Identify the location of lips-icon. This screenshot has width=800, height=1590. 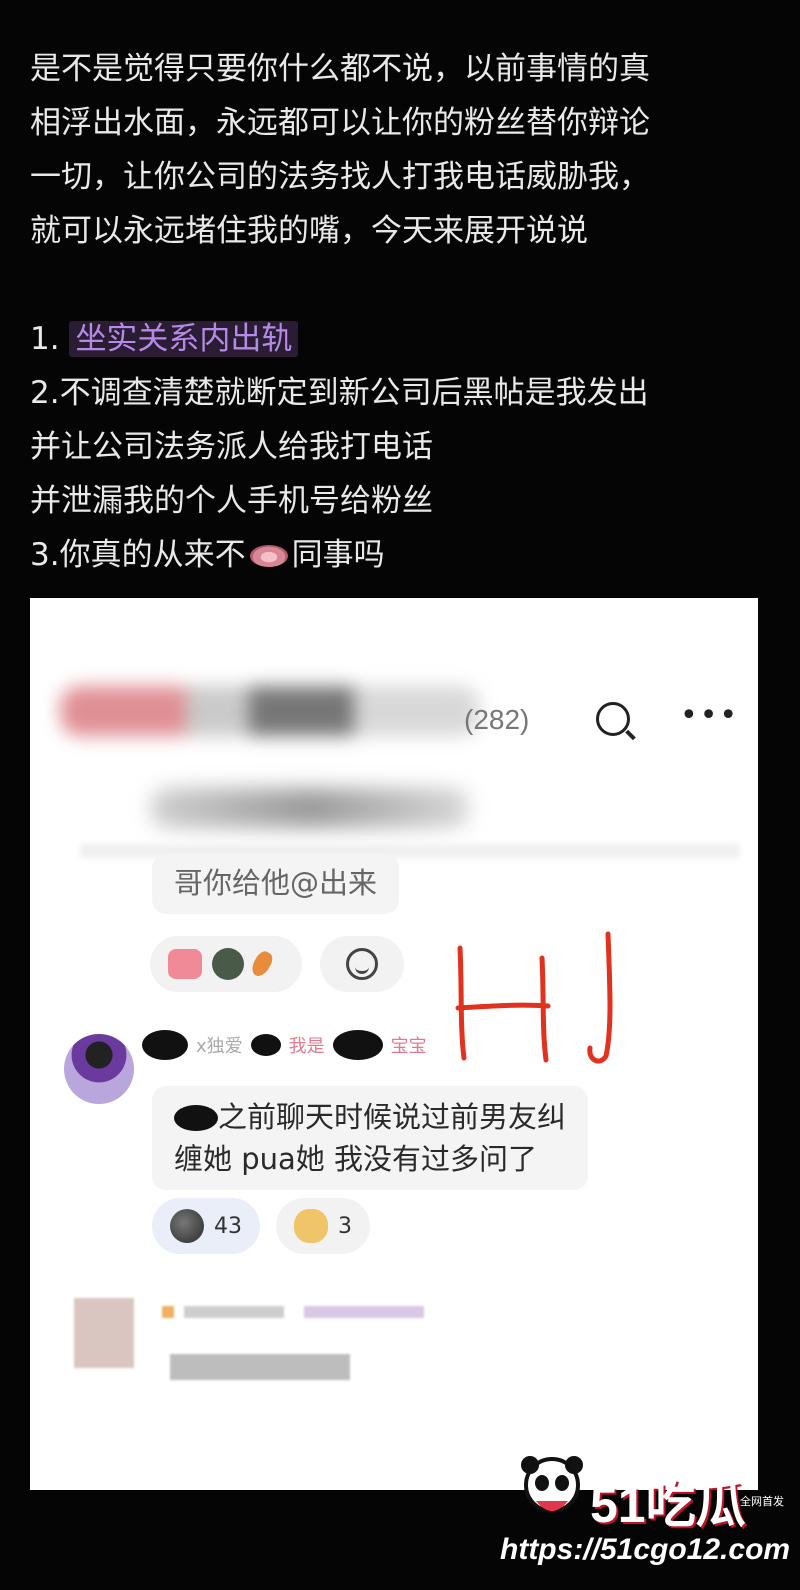
(268, 556).